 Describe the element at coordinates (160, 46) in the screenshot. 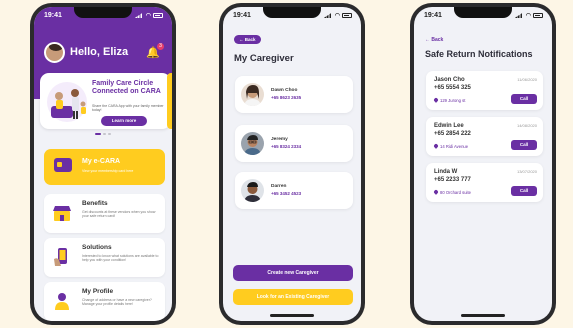

I see `notification-badge: 3` at that location.